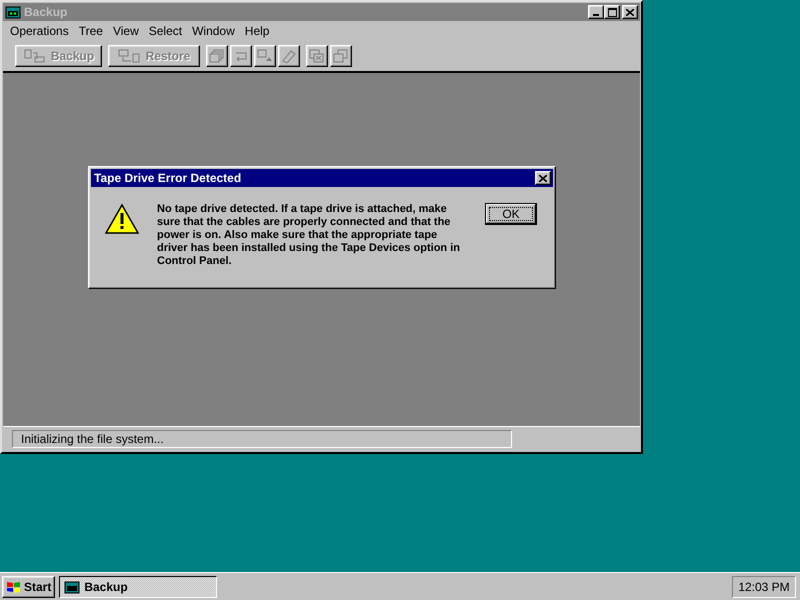  What do you see at coordinates (309, 235) in the screenshot?
I see `error-message: No tape drive detected. If a tape drive is attached, make sure that the cables are properly connected and that the power is on. Also make sure that the appropriate tape driver has been installed using the Tape Devices option in Control Panel.` at bounding box center [309, 235].